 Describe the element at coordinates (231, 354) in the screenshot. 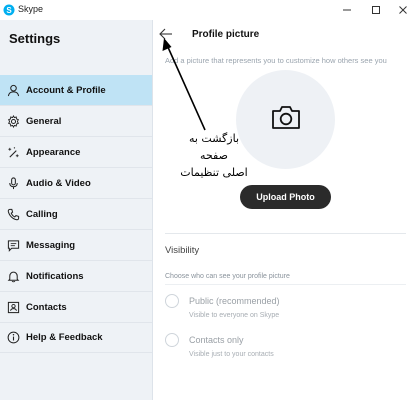

I see `radio-contacts-only-desc: Visible just to your contacts` at that location.